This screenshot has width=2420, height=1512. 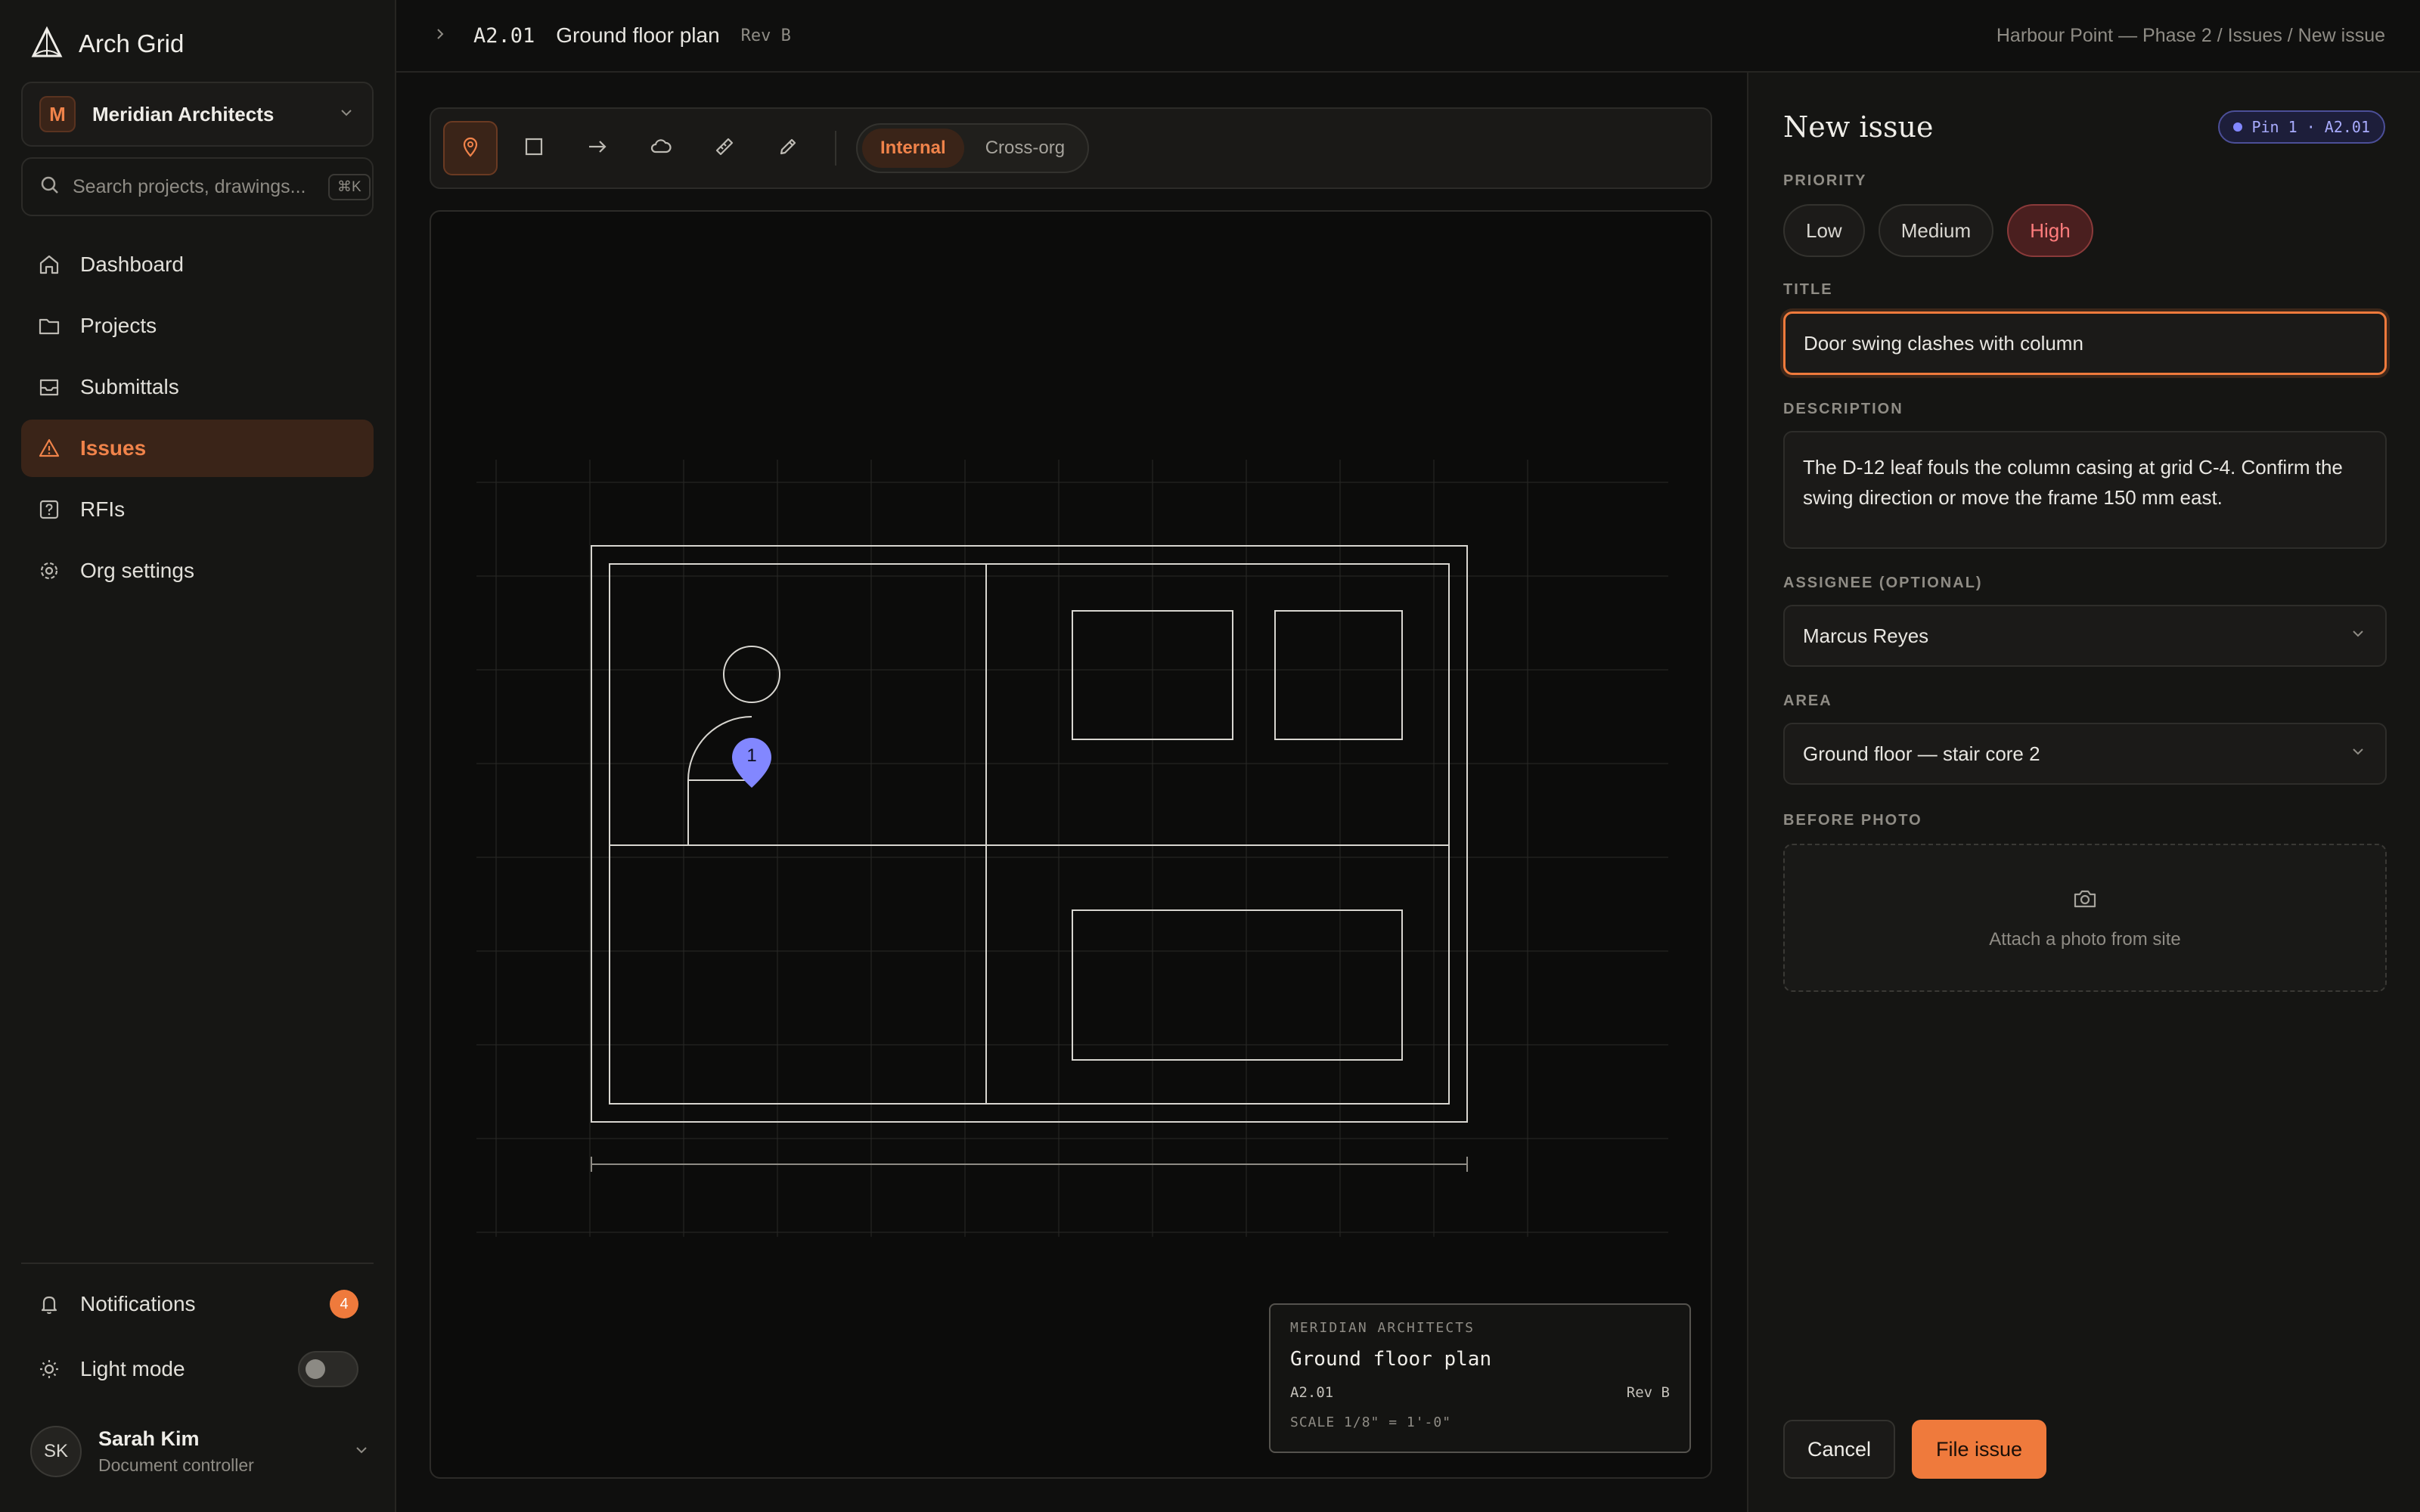 What do you see at coordinates (49, 571) in the screenshot?
I see `gear-icon` at bounding box center [49, 571].